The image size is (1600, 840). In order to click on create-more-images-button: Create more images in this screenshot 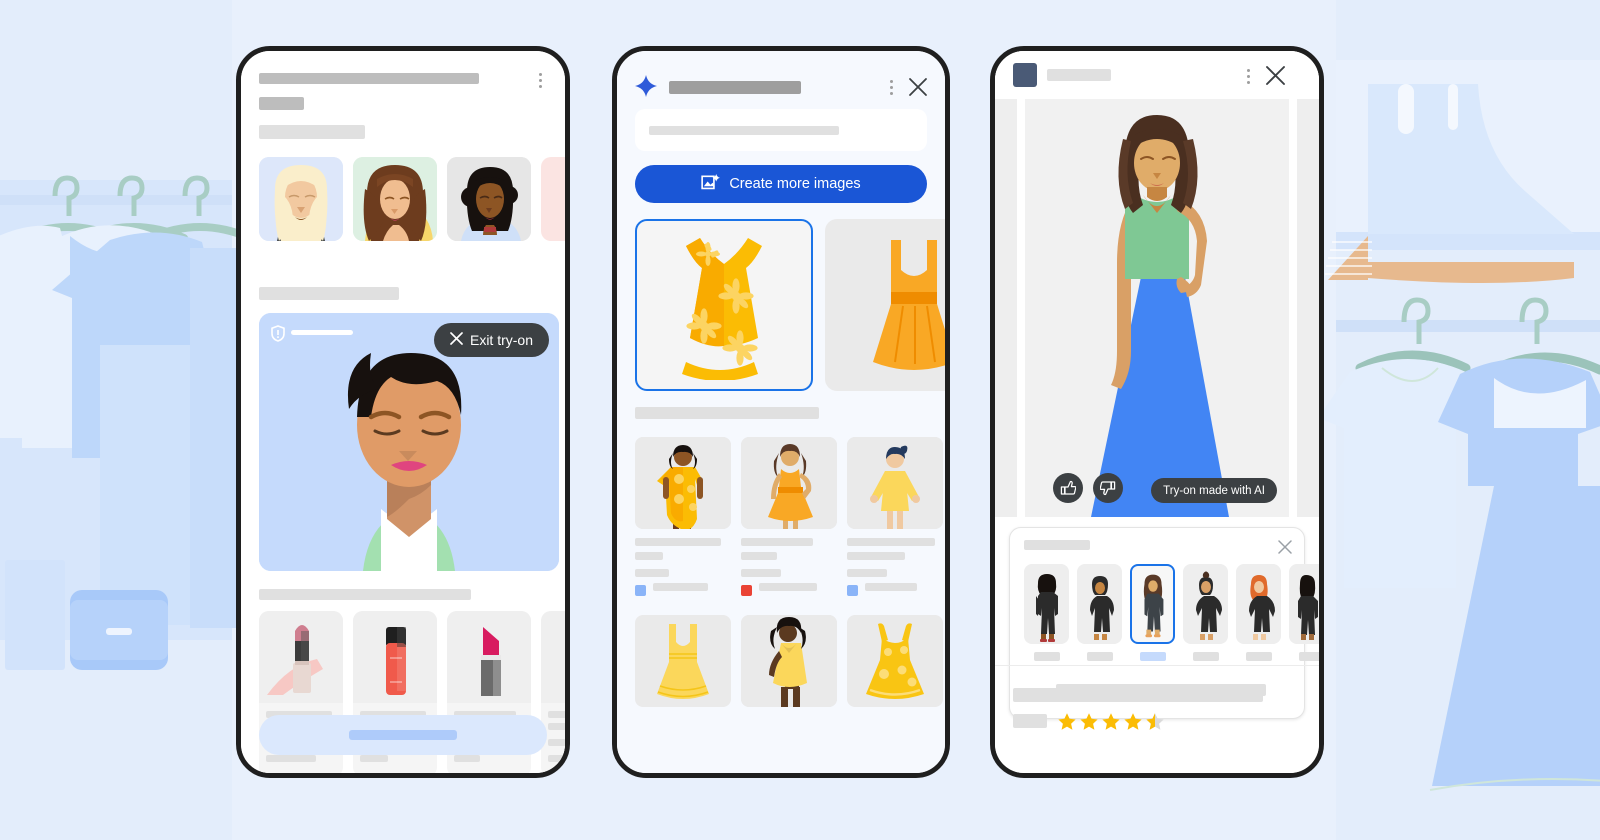, I will do `click(781, 184)`.